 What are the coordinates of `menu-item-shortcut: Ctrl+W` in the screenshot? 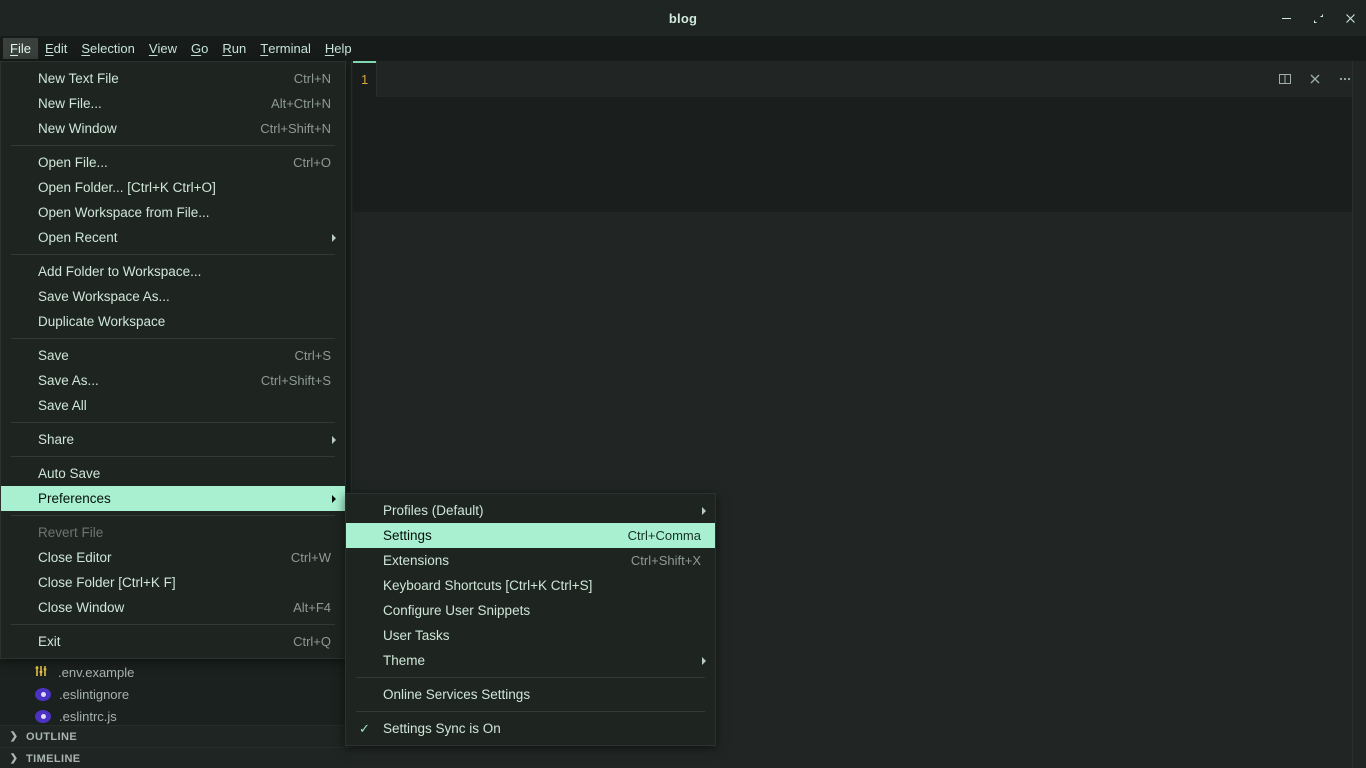 It's located at (310, 557).